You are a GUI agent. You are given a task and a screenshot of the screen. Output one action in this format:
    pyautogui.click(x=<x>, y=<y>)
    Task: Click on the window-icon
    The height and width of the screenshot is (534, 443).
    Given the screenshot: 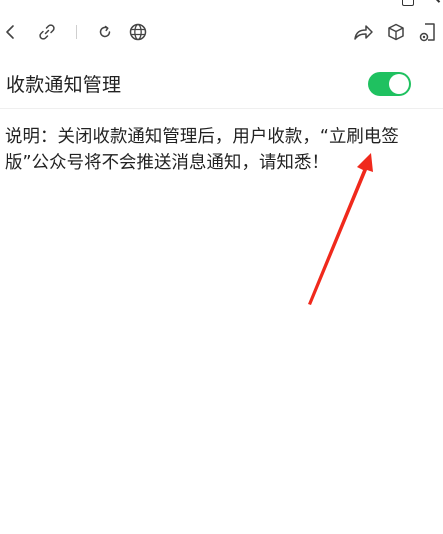 What is the action you would take?
    pyautogui.click(x=428, y=32)
    